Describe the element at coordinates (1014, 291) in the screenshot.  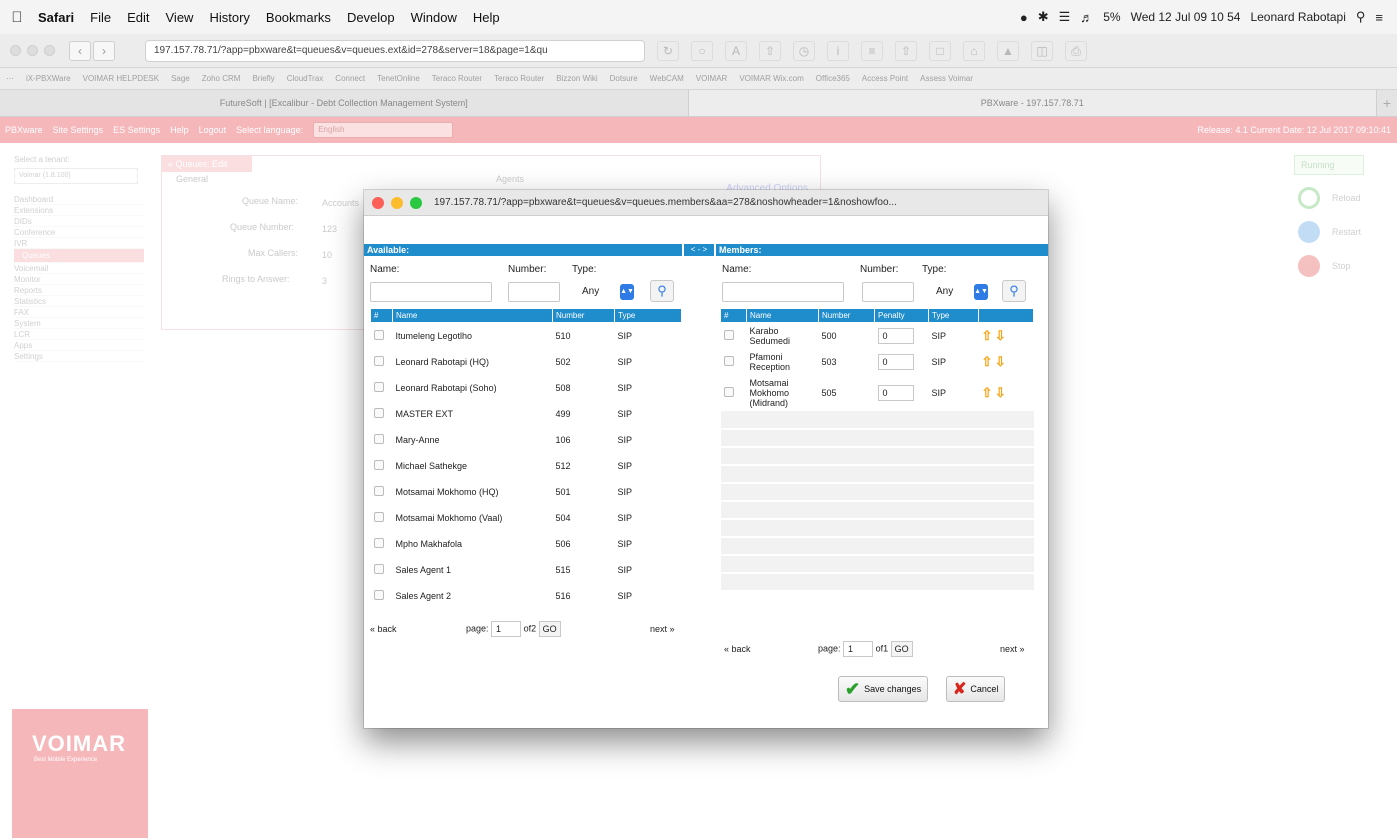
I see `members-search-button: ⚲` at that location.